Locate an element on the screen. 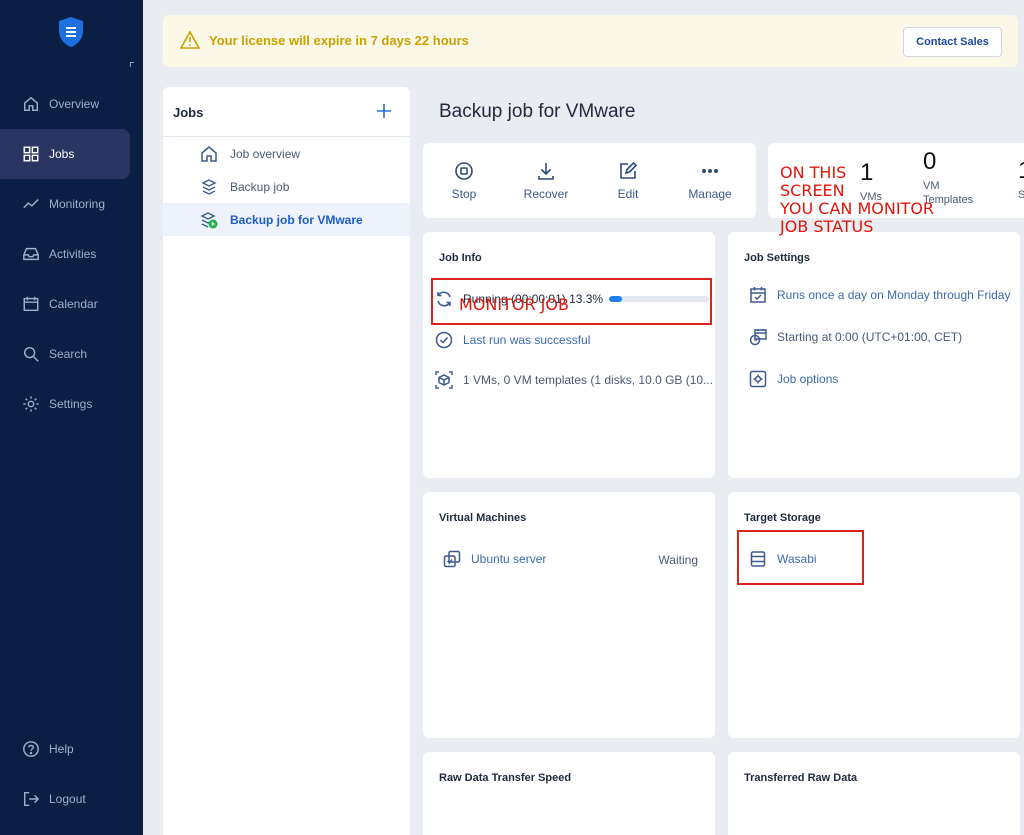 This screenshot has height=835, width=1024. transferred-data-card: Transferred Raw Data is located at coordinates (874, 793).